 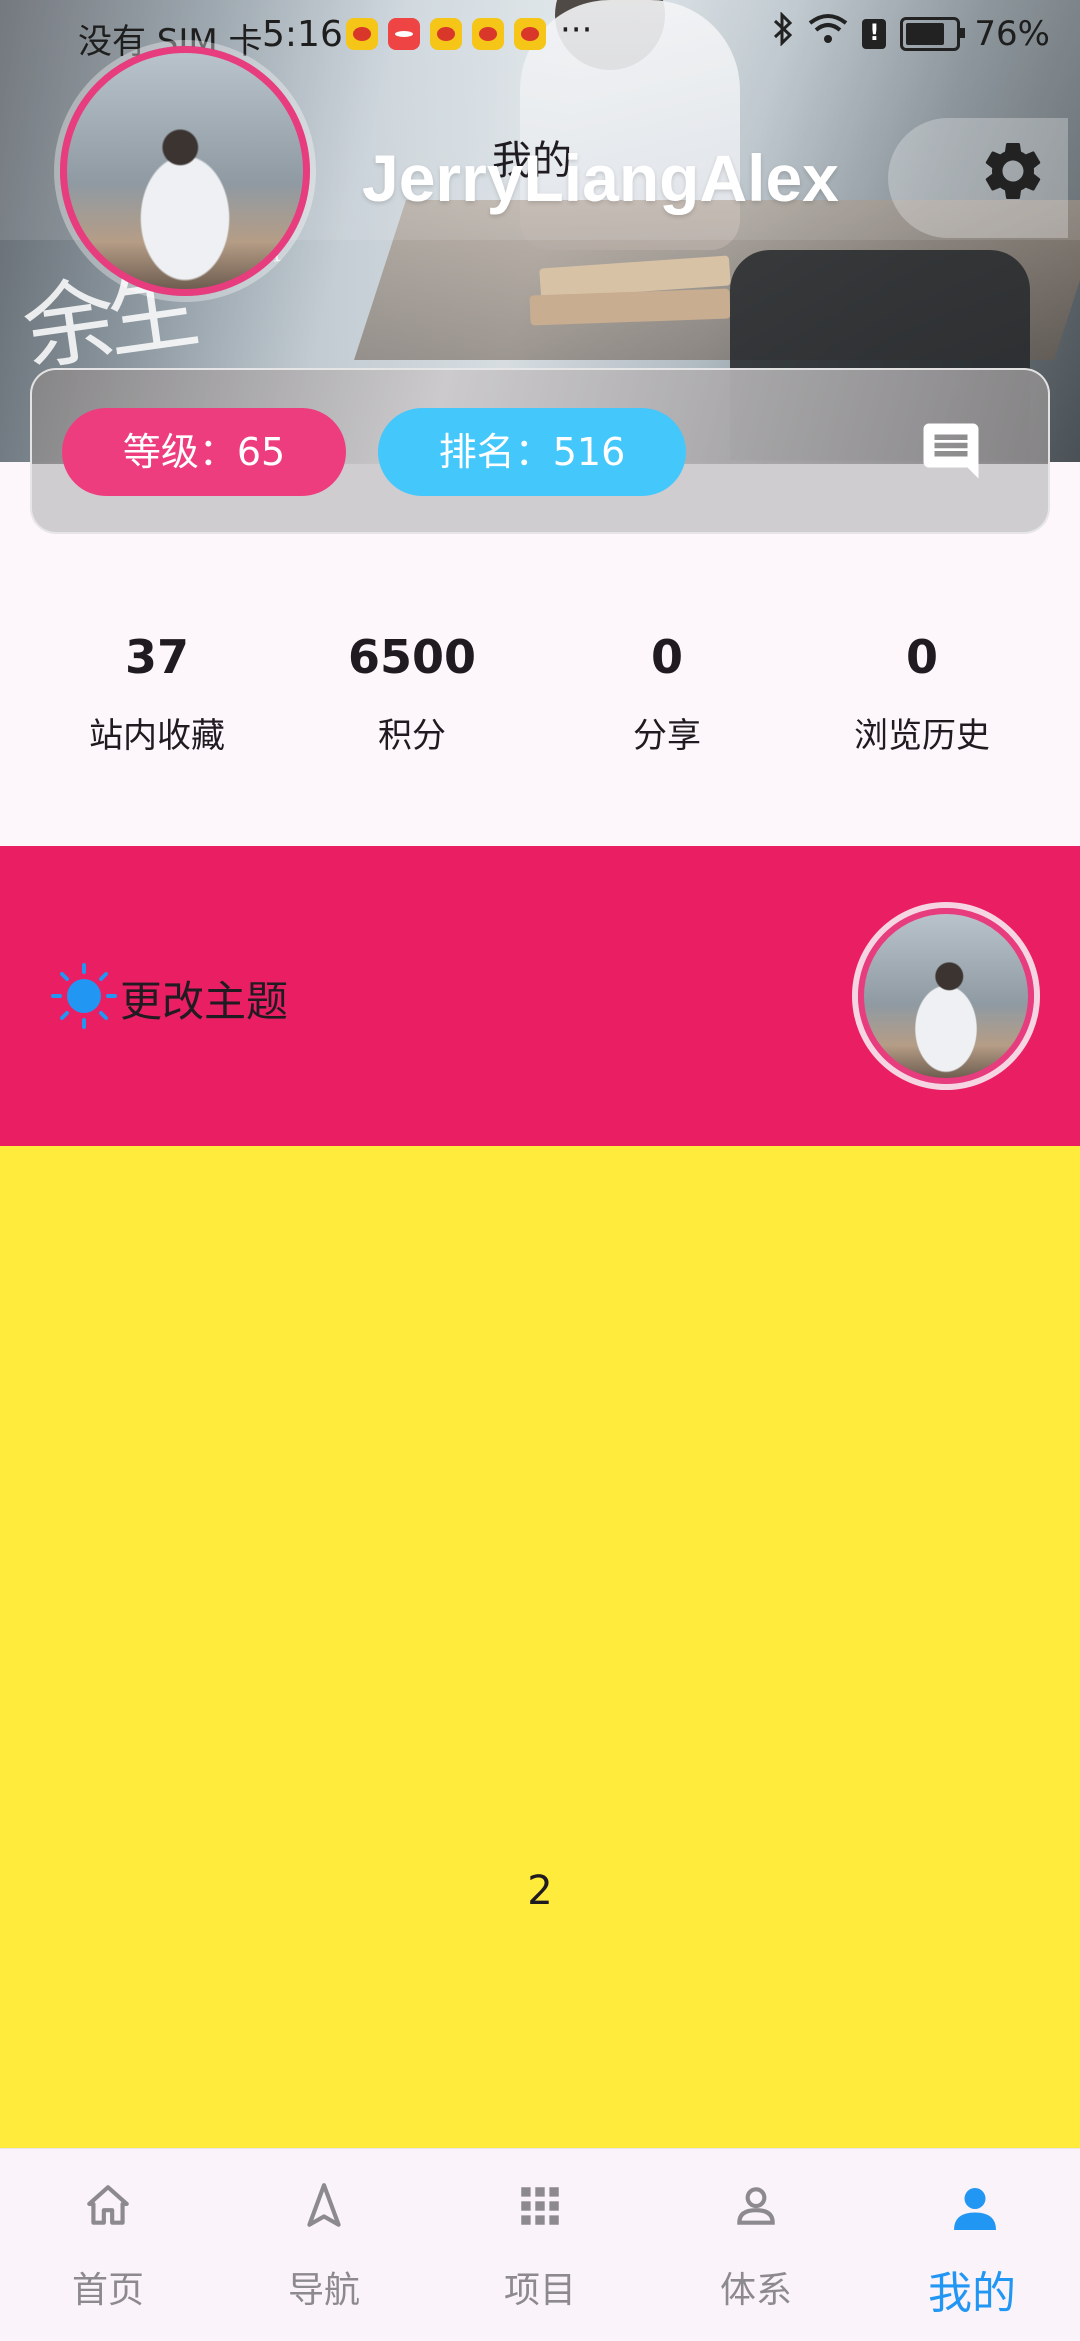 What do you see at coordinates (204, 452) in the screenshot?
I see `level-badge: 等级：65` at bounding box center [204, 452].